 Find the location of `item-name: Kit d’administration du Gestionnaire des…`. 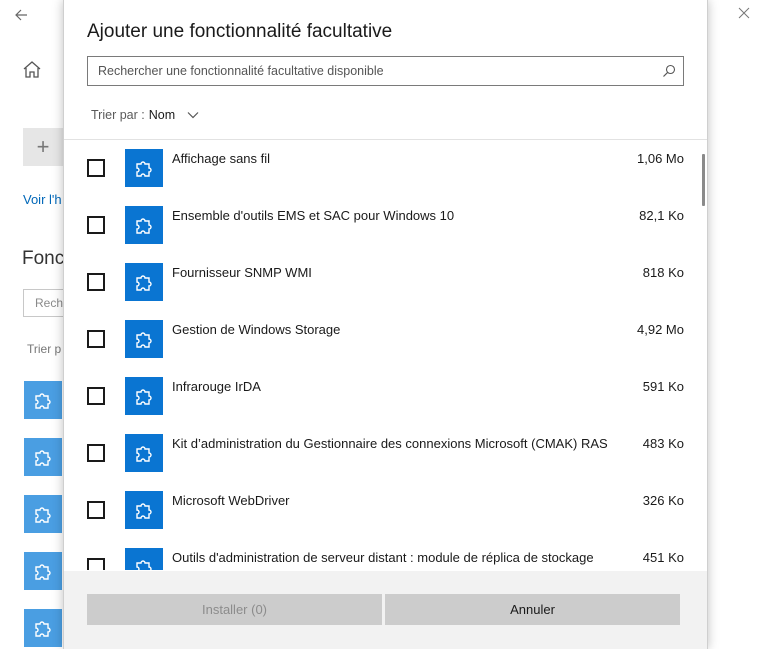

item-name: Kit d’administration du Gestionnaire des… is located at coordinates (390, 443).